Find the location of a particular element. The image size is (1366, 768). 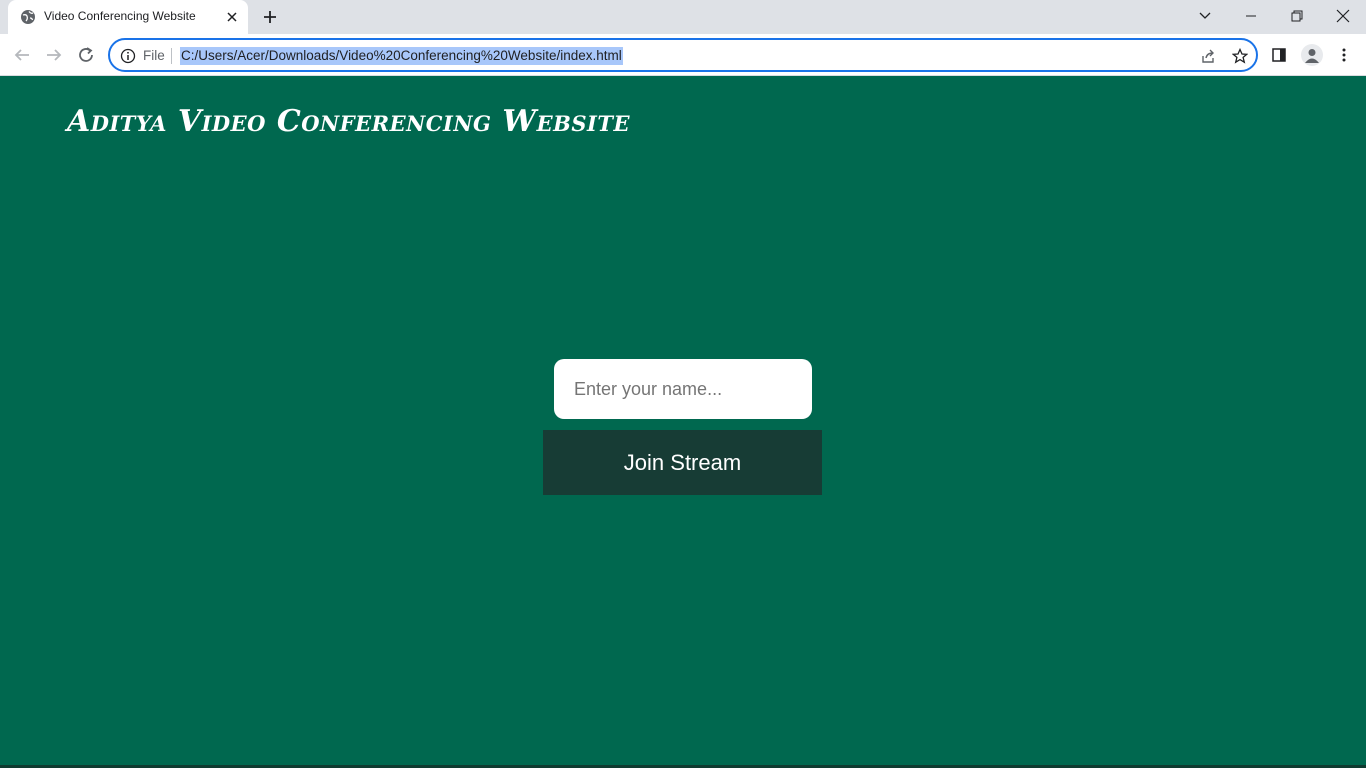

active-tab: Video Conferencing Website is located at coordinates (128, 17).